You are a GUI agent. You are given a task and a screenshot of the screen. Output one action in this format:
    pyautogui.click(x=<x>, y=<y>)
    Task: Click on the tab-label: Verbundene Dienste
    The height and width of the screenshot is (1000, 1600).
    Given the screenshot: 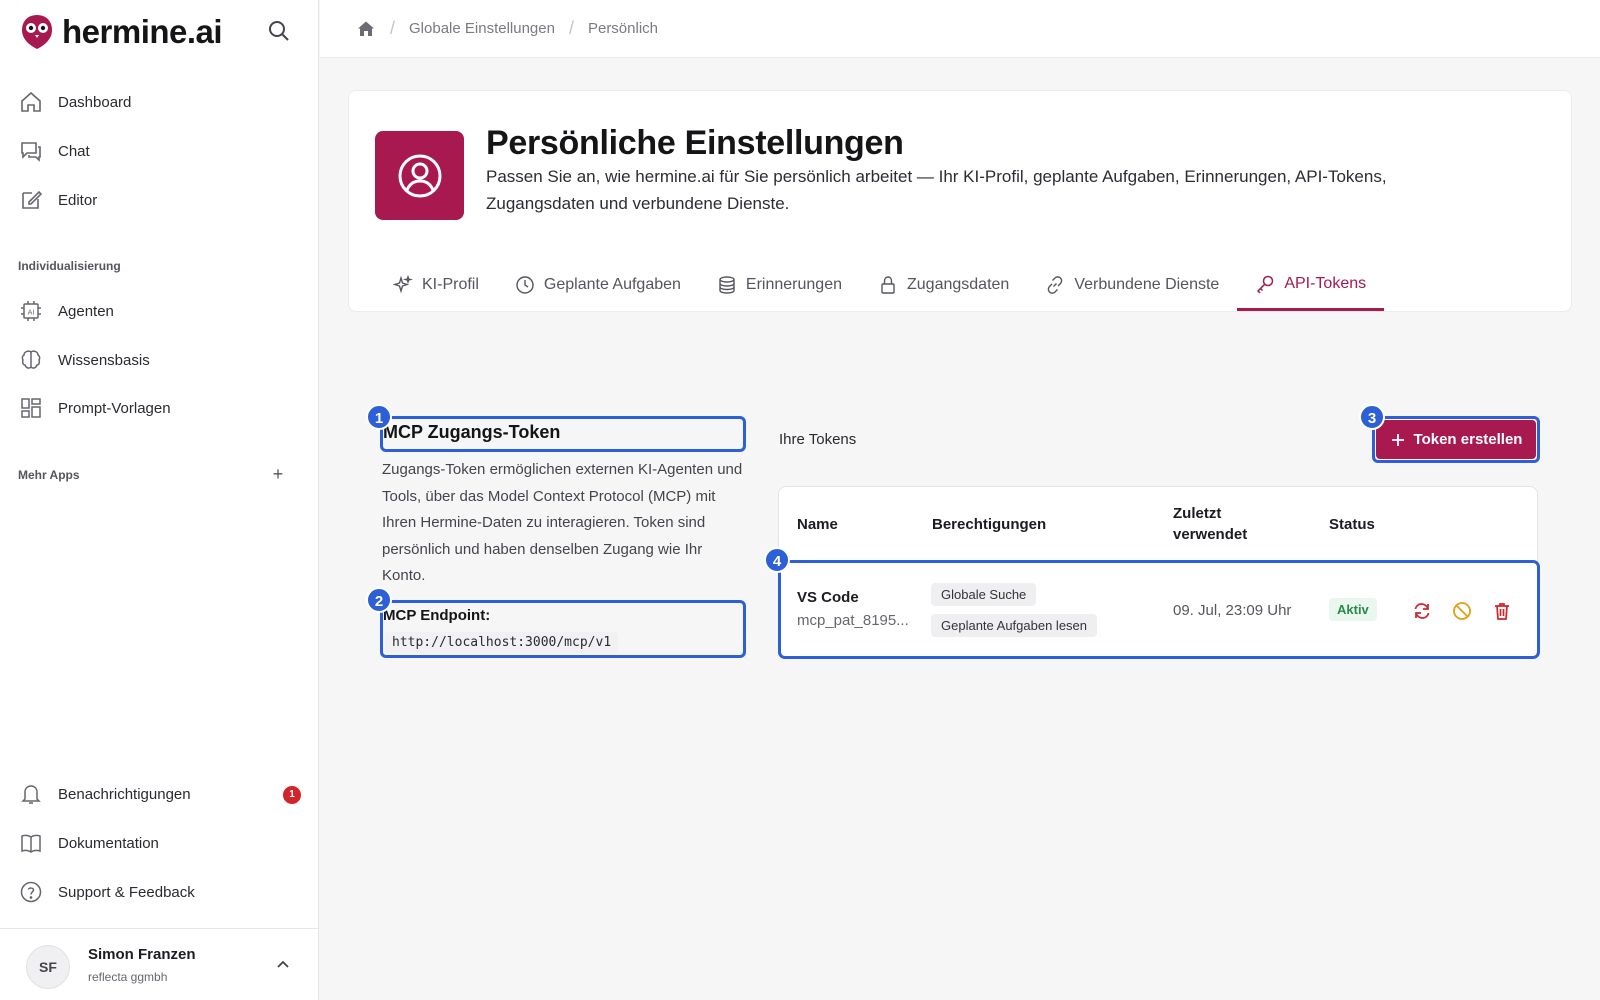 What is the action you would take?
    pyautogui.click(x=1147, y=284)
    